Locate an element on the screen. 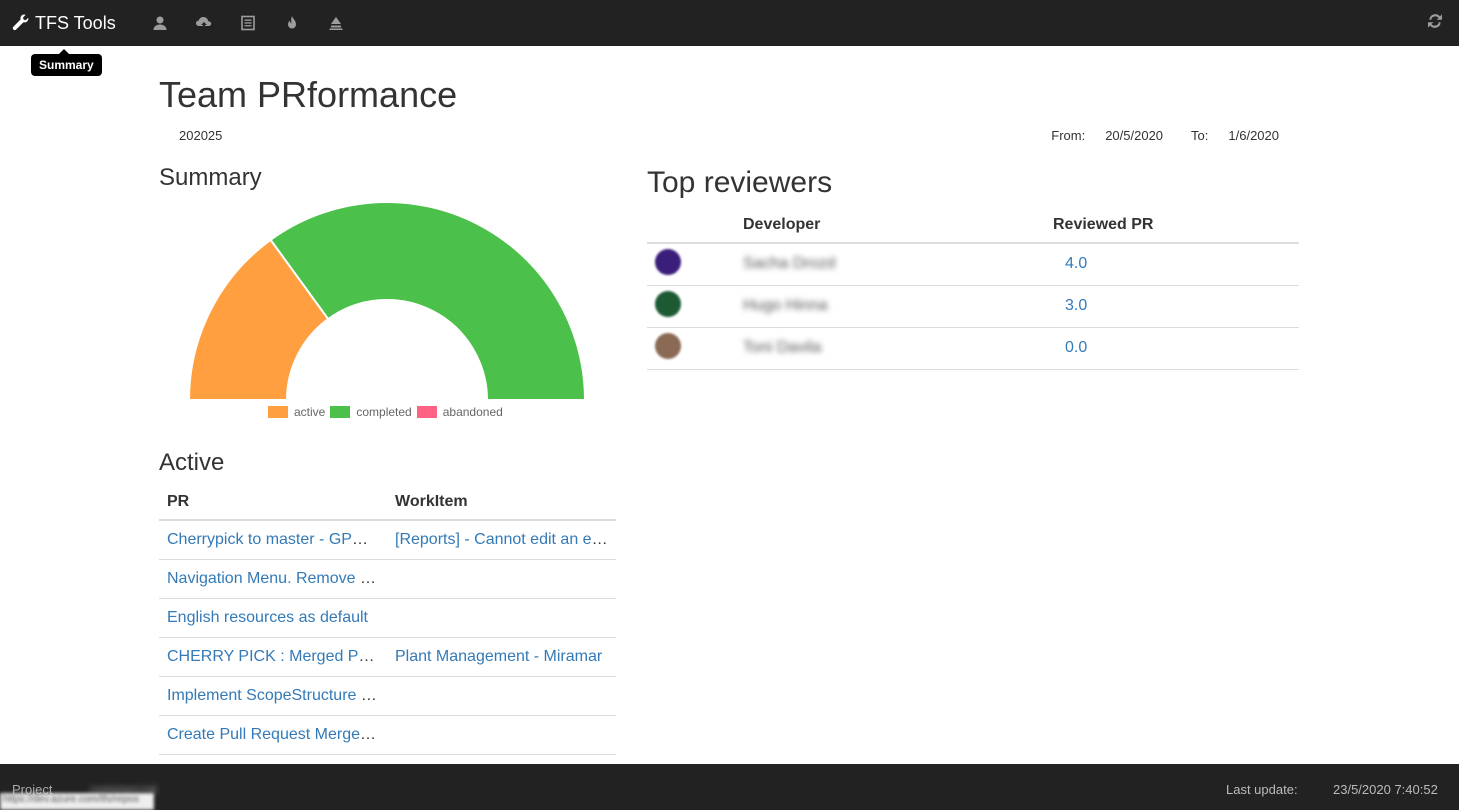 The height and width of the screenshot is (810, 1459). refresh-icon is located at coordinates (1435, 21).